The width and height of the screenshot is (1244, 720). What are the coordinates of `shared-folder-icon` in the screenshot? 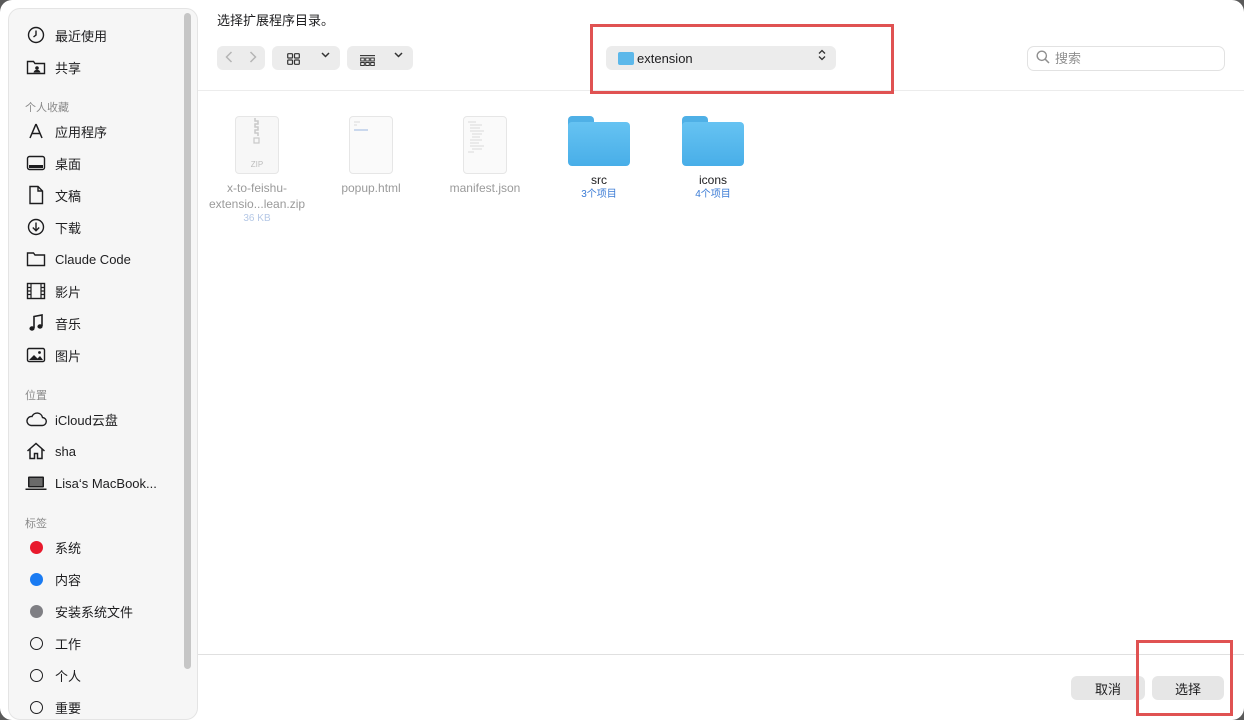 It's located at (36, 67).